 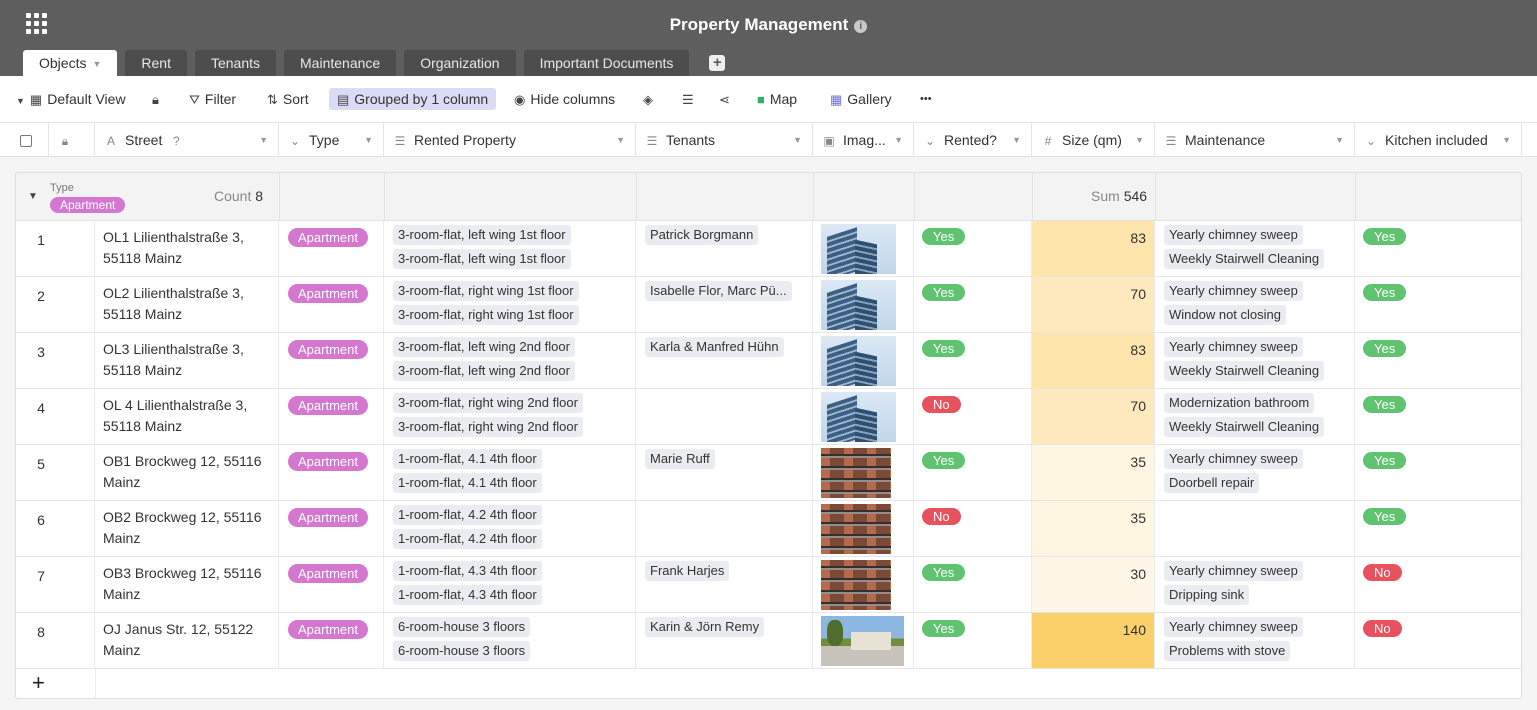 I want to click on maintenance-tag: Modernization bathroom, so click(x=1239, y=403).